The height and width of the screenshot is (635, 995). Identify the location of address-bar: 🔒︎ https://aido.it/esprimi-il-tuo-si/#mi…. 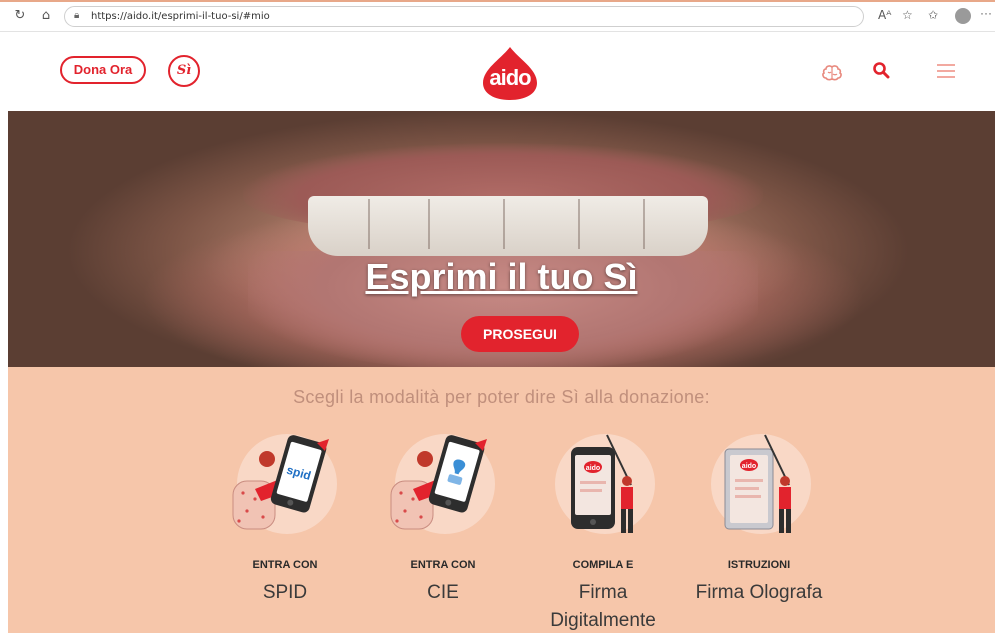
(464, 16).